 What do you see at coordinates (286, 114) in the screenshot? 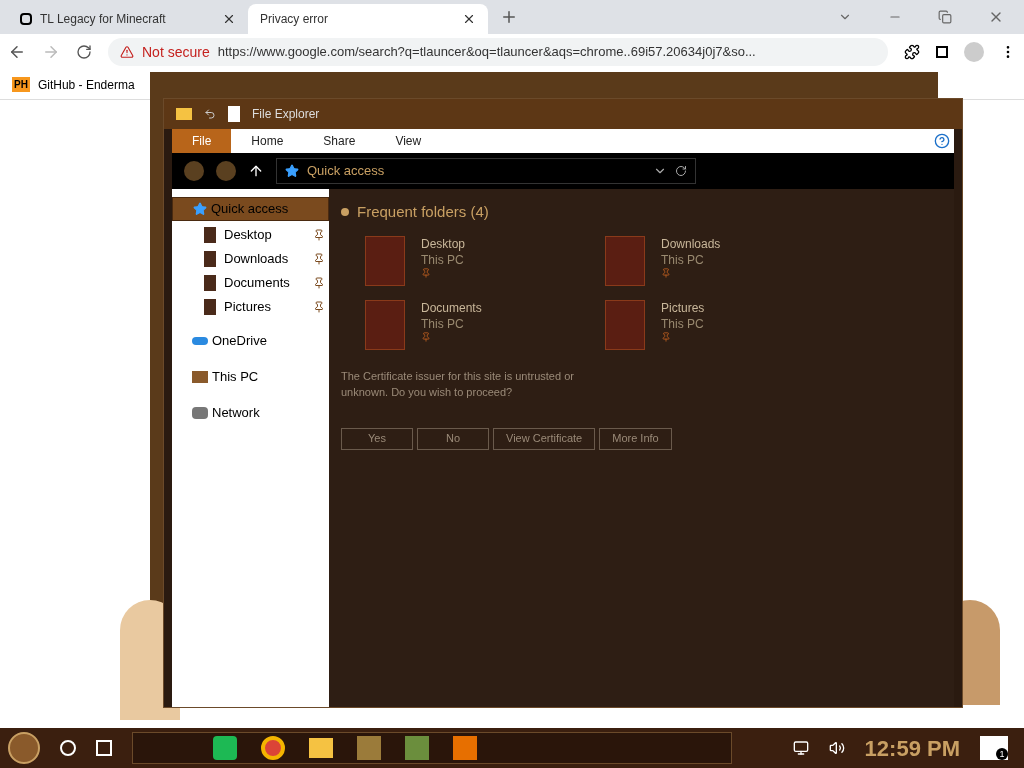
I see `window-title: File Explorer` at bounding box center [286, 114].